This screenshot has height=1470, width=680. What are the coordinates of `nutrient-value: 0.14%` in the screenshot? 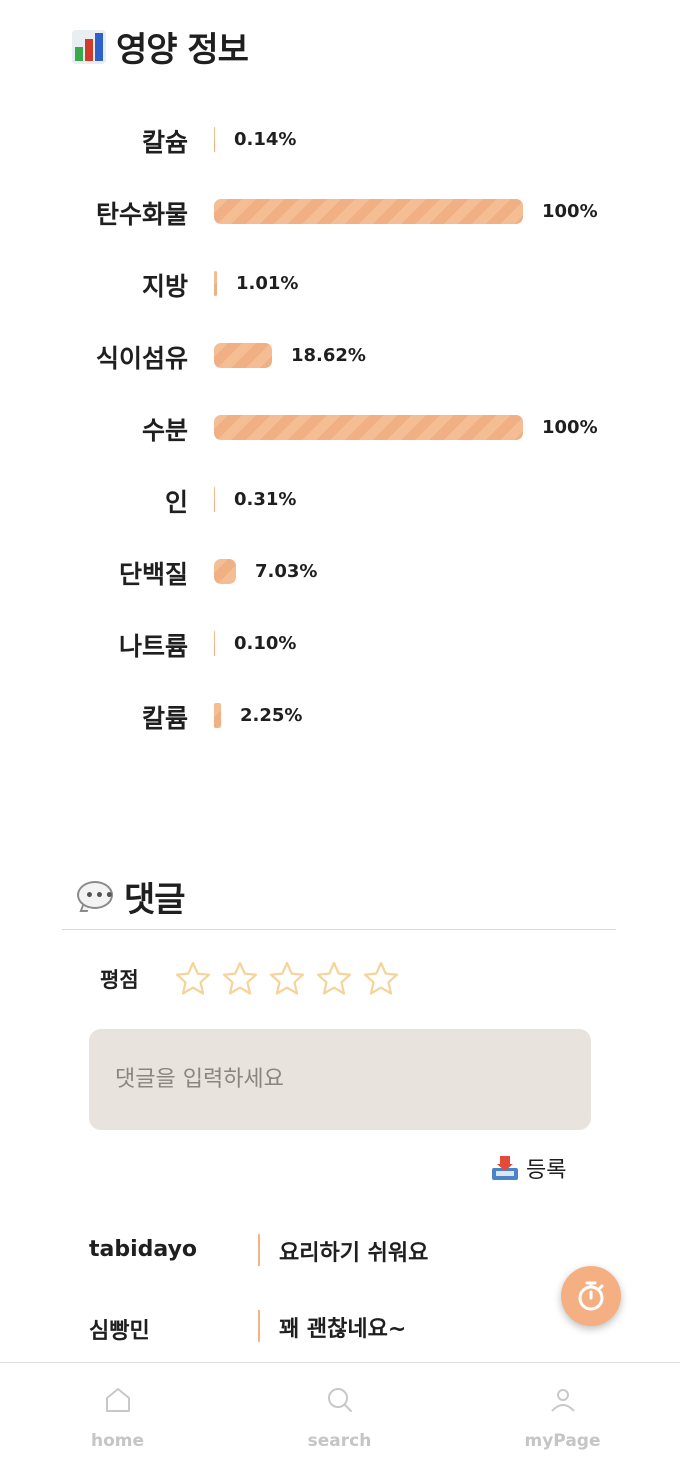 It's located at (265, 139).